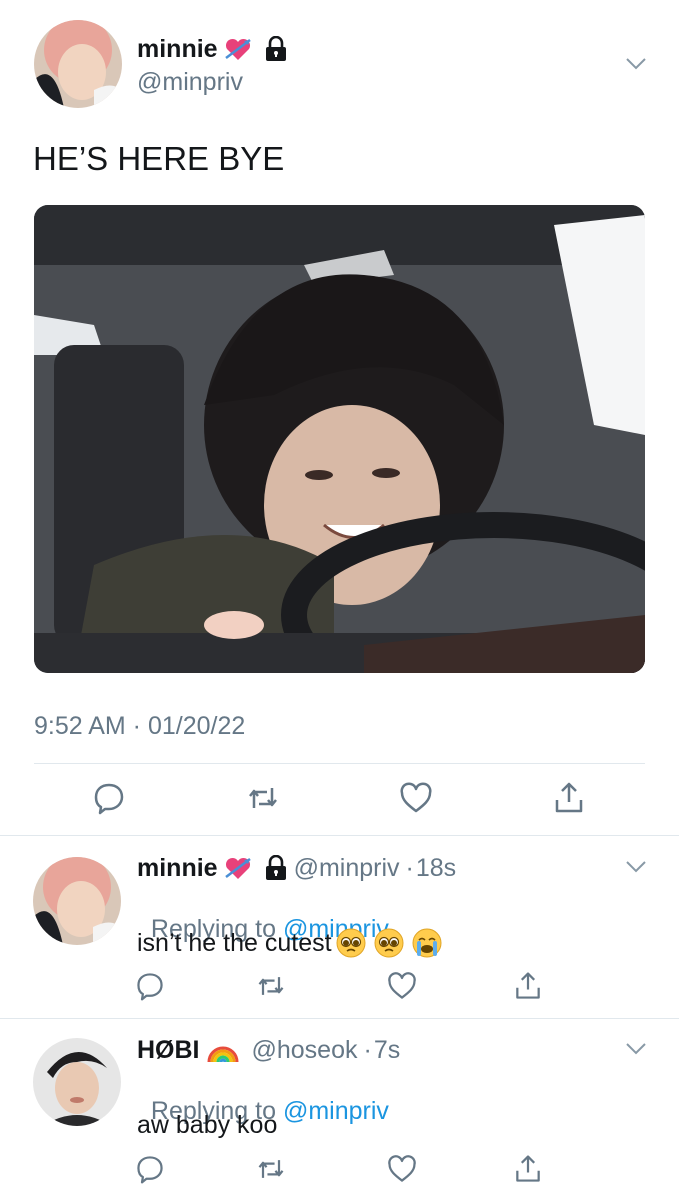  Describe the element at coordinates (139, 726) in the screenshot. I see `main-timestamp: 9:52 AM · 01/20/22` at that location.